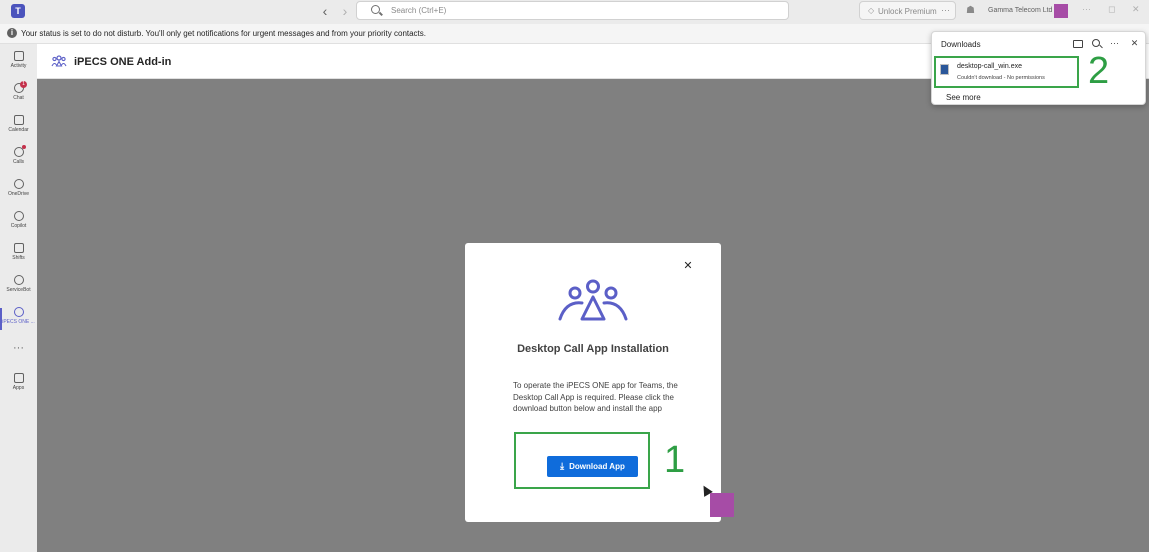 This screenshot has height=552, width=1149. I want to click on servicebot-icon, so click(18, 280).